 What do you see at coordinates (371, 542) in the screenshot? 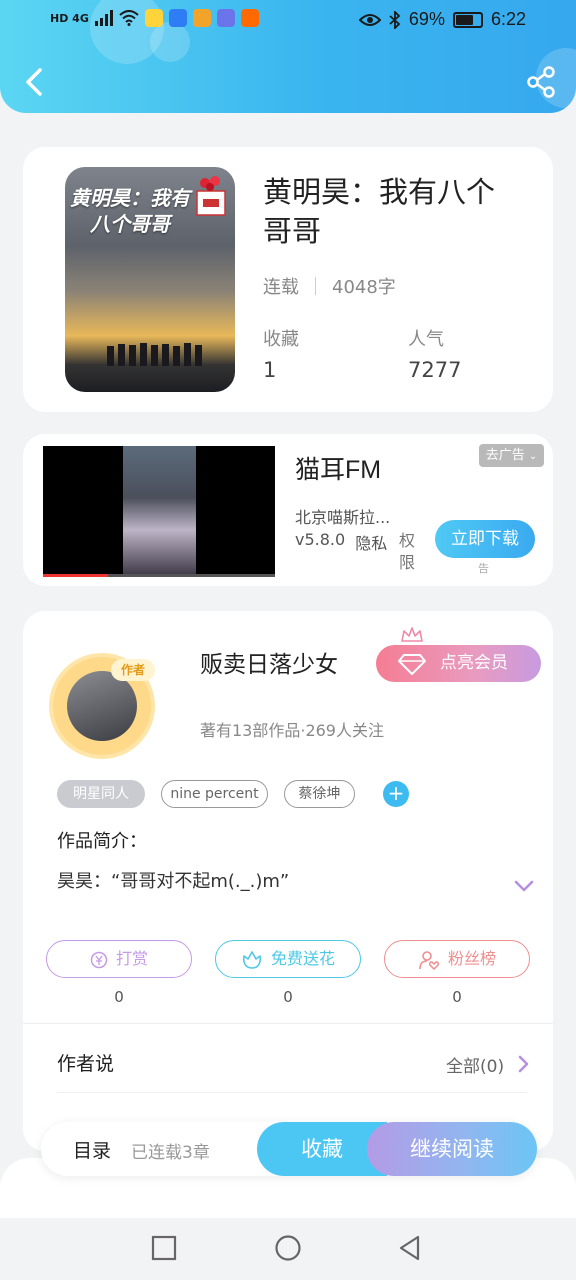
I see `ad-privacy-link: 隐私` at bounding box center [371, 542].